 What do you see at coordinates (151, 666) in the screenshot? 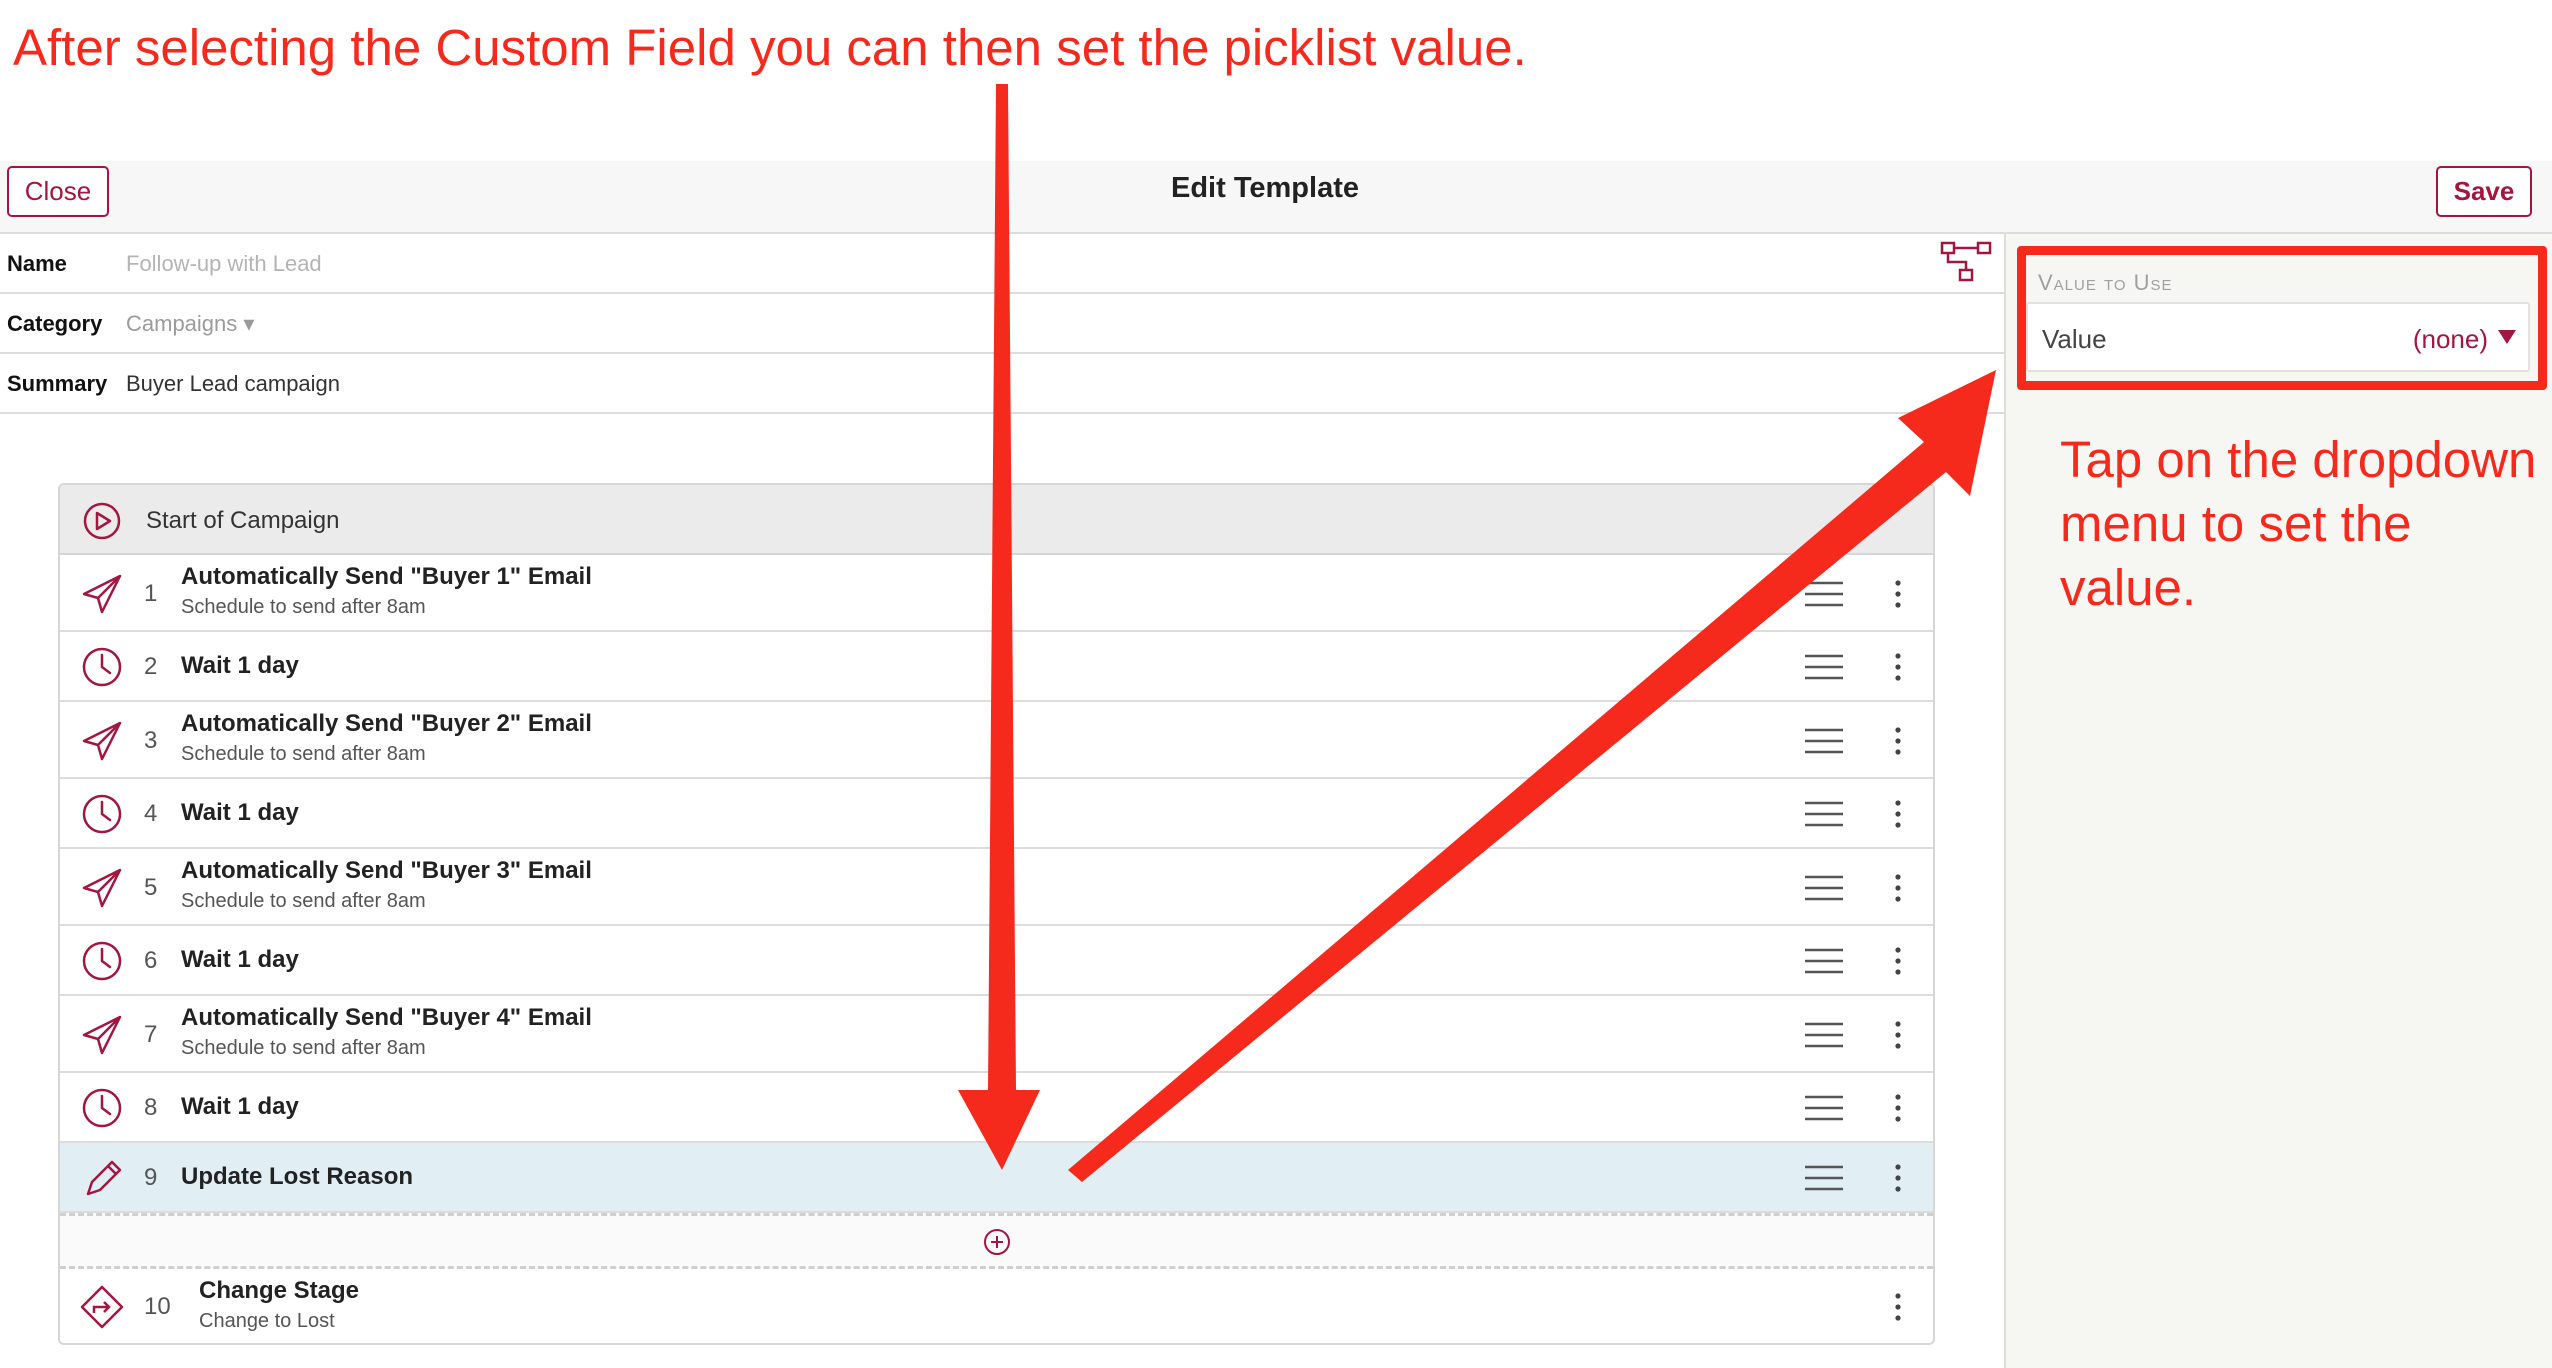
I see `step-number: 2` at bounding box center [151, 666].